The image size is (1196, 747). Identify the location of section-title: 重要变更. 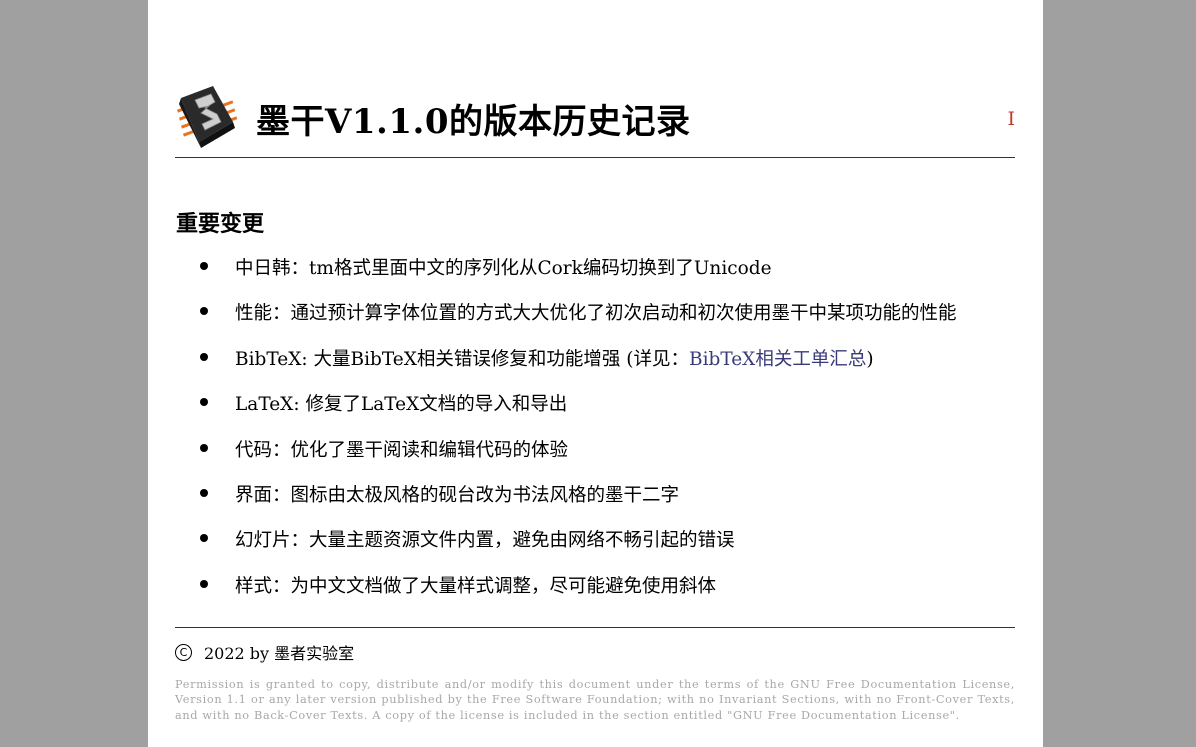
(220, 224).